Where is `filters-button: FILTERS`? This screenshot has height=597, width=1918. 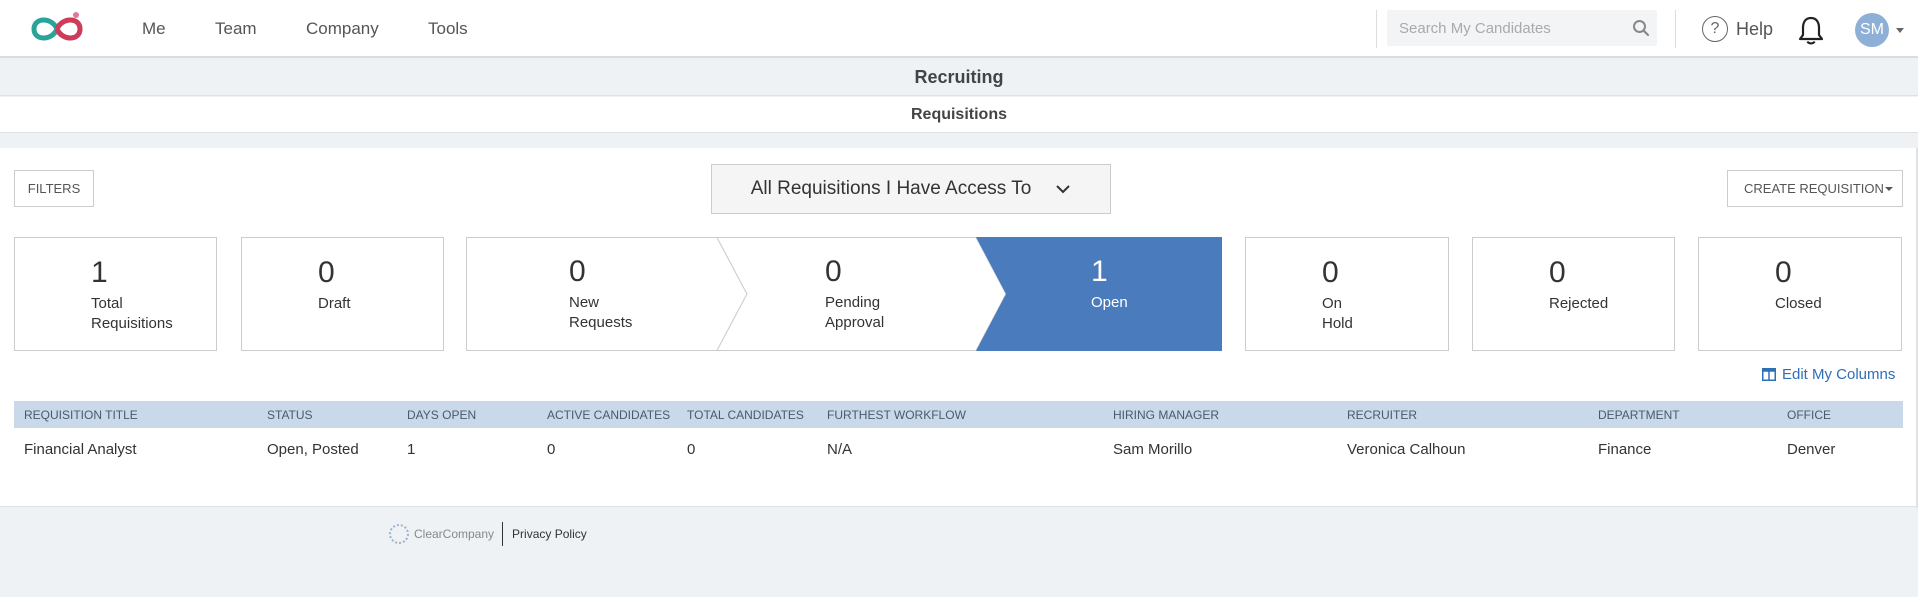 filters-button: FILTERS is located at coordinates (54, 188).